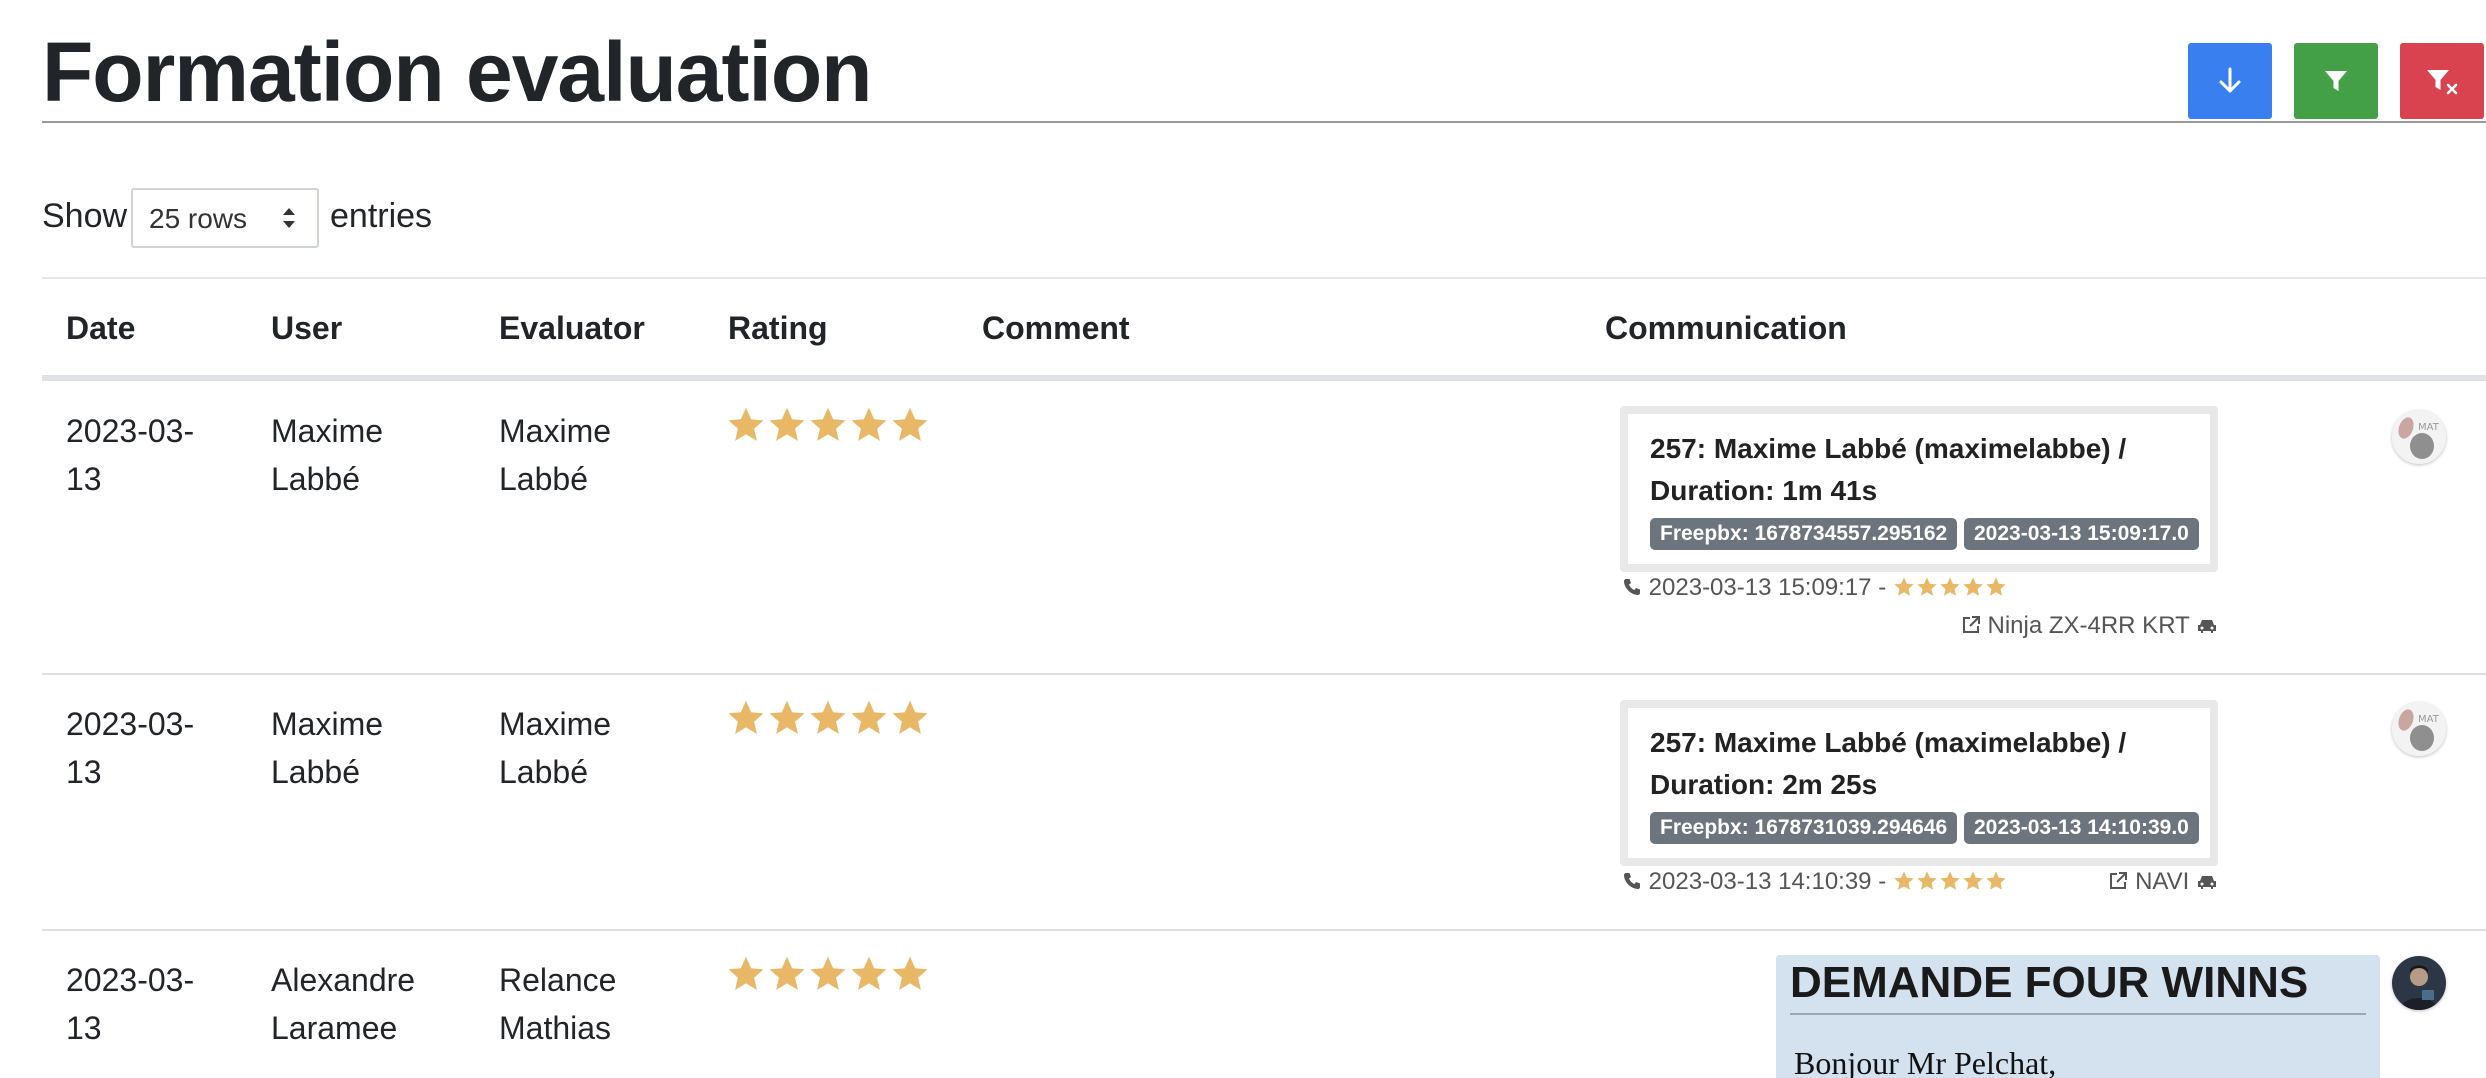  What do you see at coordinates (289, 218) in the screenshot?
I see `select-arrows-icon` at bounding box center [289, 218].